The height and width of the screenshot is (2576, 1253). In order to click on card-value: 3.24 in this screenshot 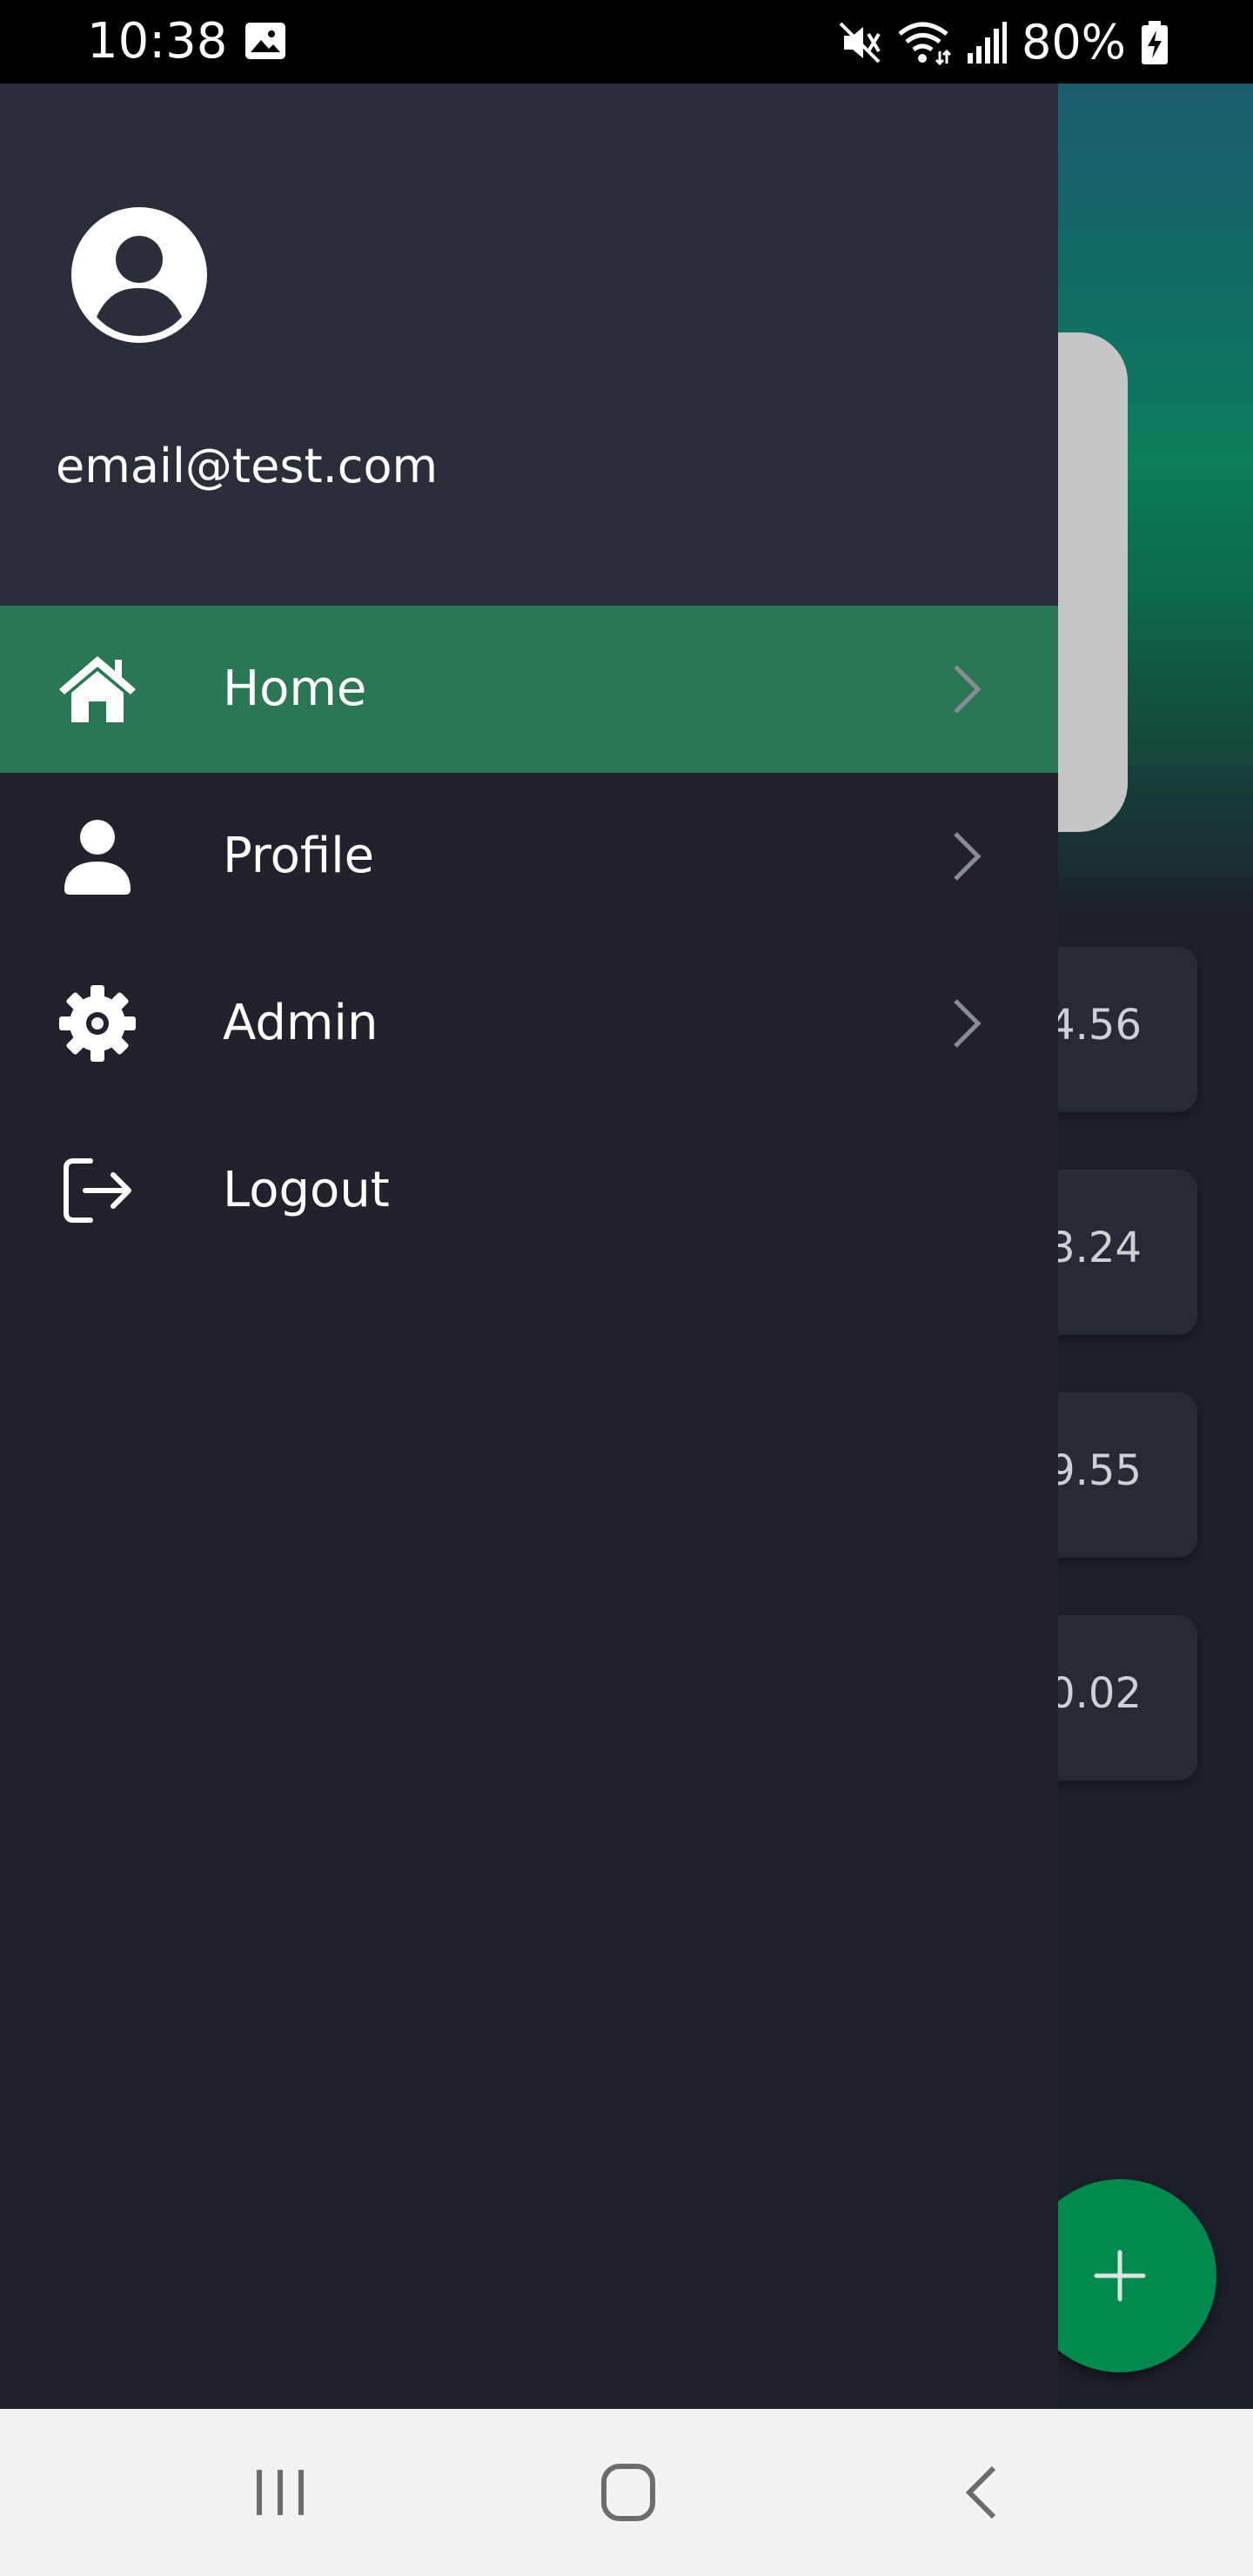, I will do `click(1095, 1248)`.